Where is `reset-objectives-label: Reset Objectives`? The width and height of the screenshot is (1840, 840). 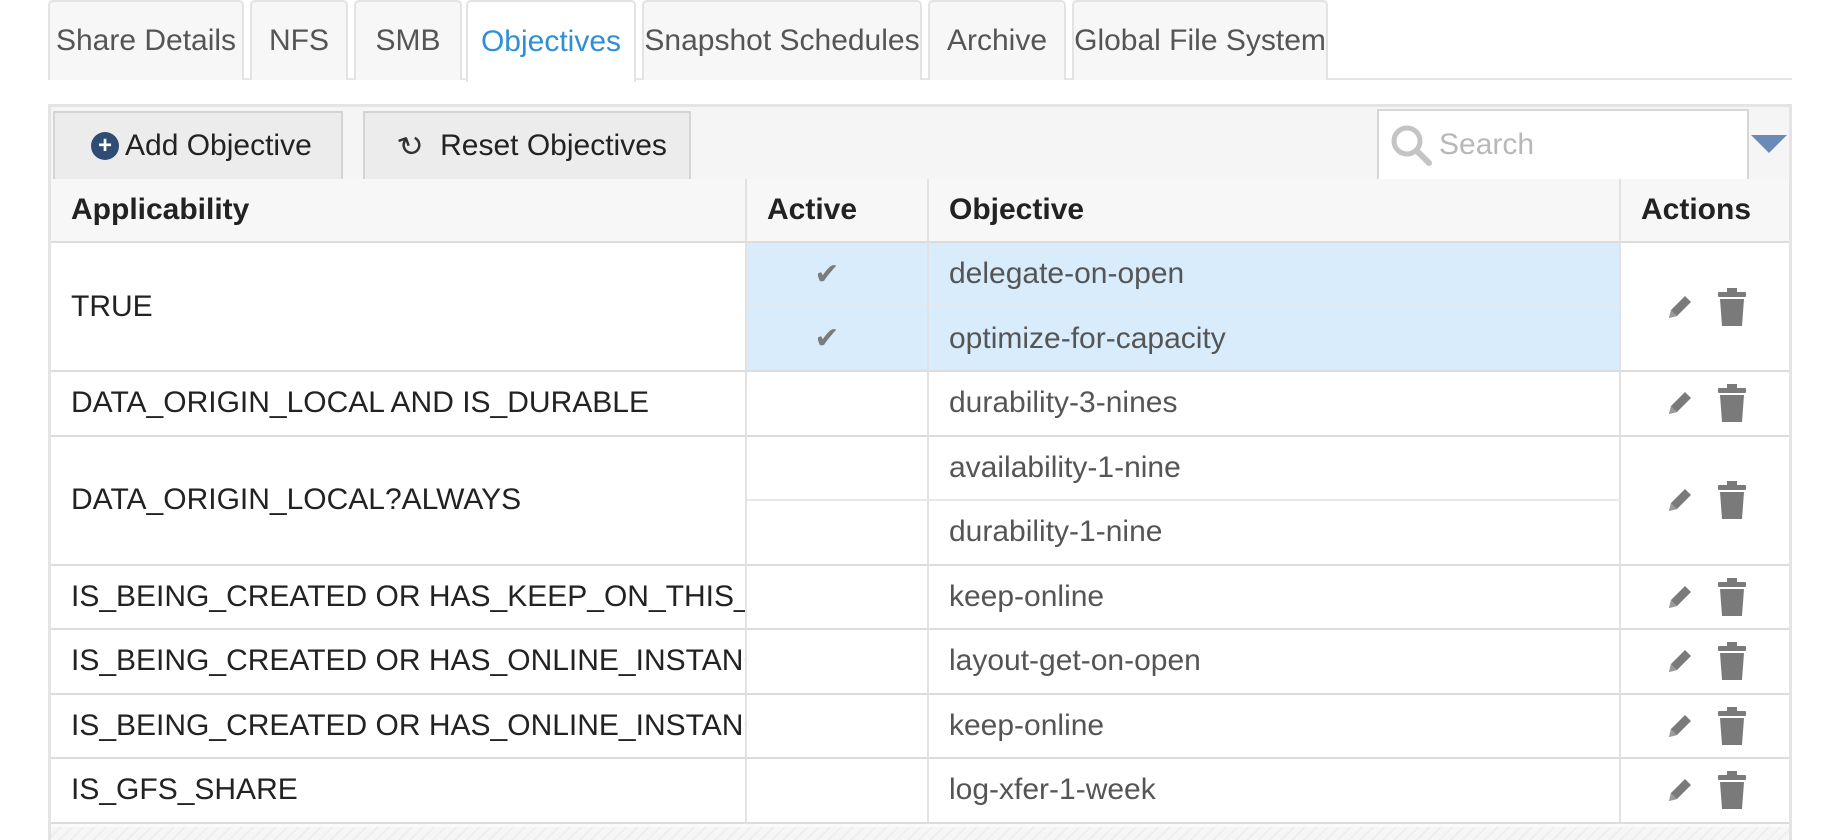 reset-objectives-label: Reset Objectives is located at coordinates (553, 145).